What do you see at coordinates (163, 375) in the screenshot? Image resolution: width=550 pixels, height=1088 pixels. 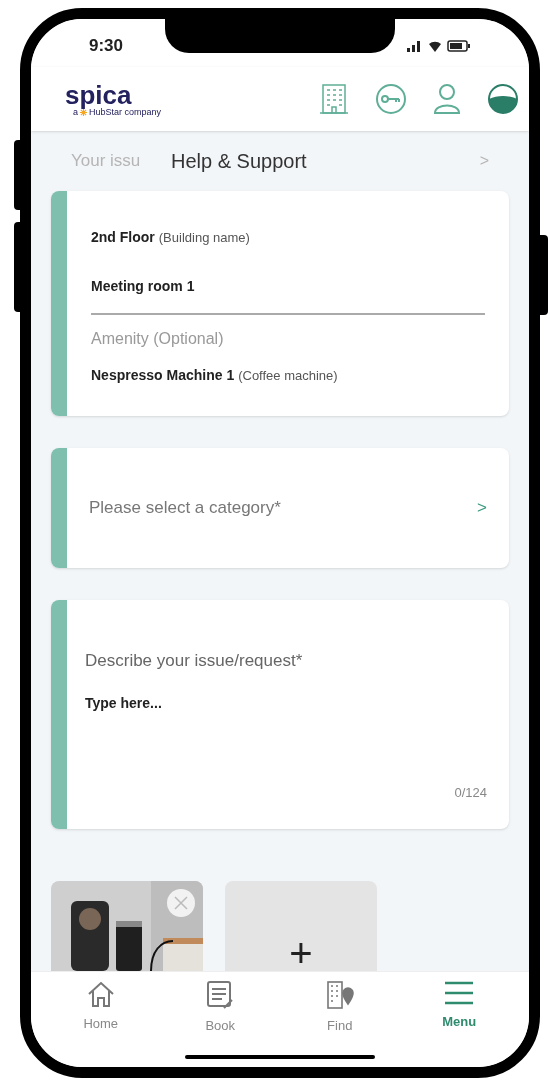 I see `amenity-text: Nespresso Machine 1` at bounding box center [163, 375].